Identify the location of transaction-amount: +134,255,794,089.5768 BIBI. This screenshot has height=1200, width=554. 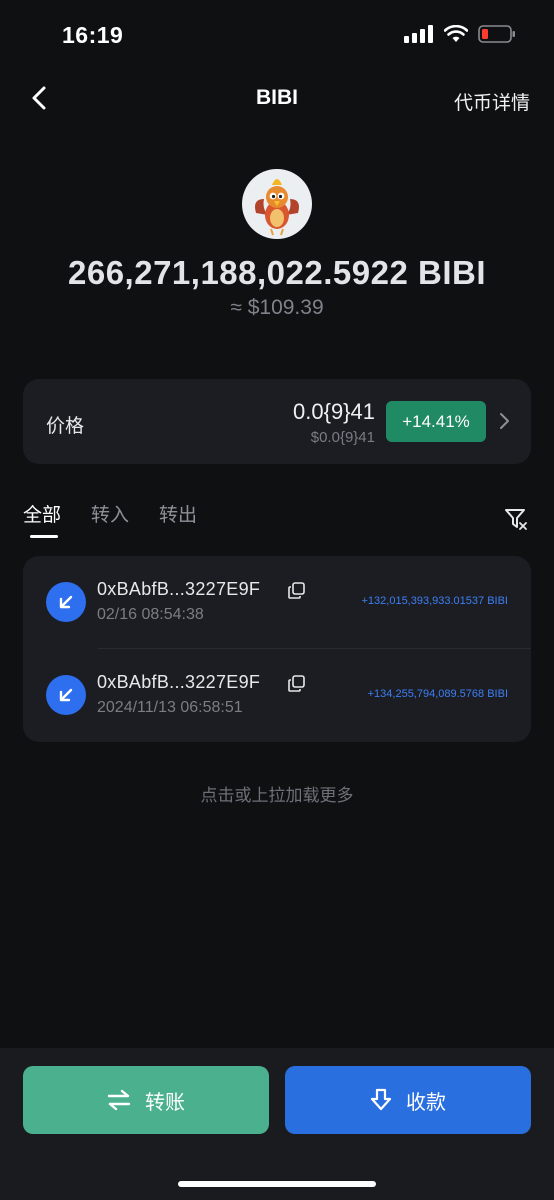
(437, 694).